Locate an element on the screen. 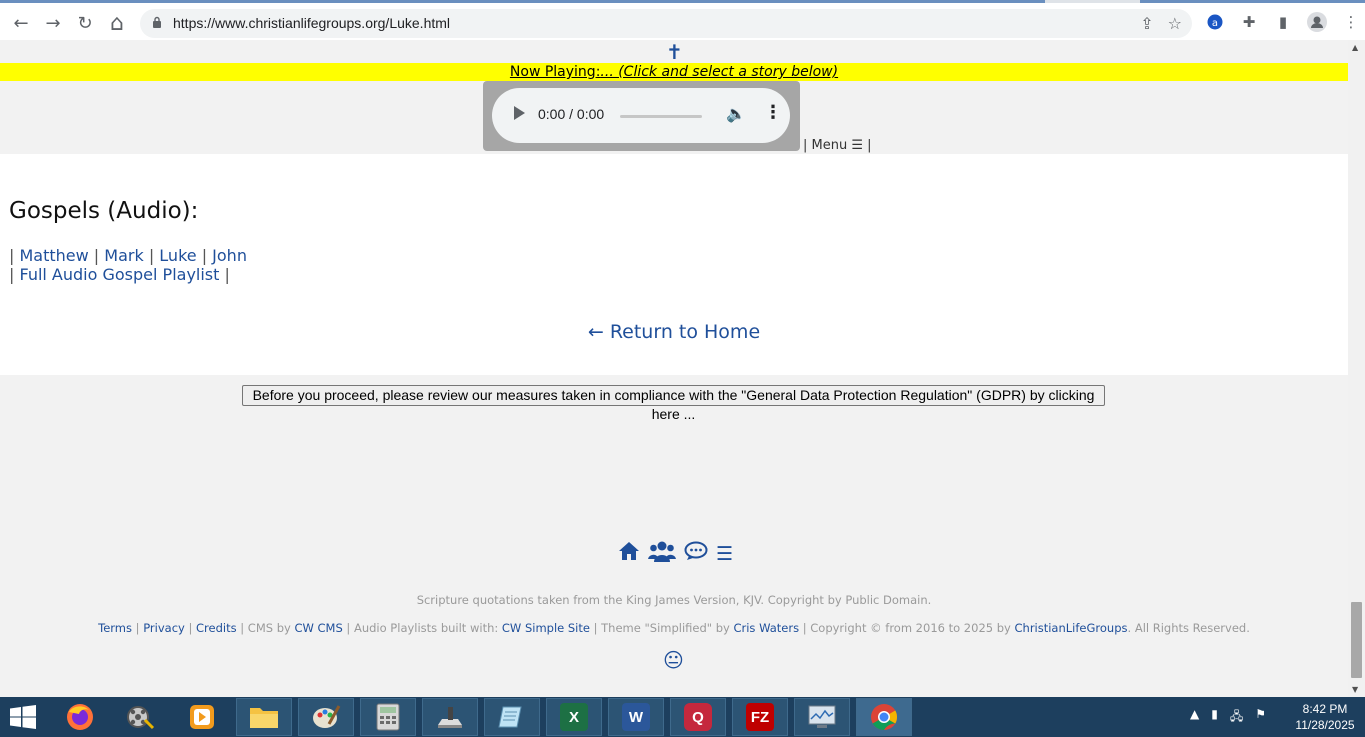 This screenshot has height=737, width=1365. file-explorer-taskbar-icon is located at coordinates (264, 717).